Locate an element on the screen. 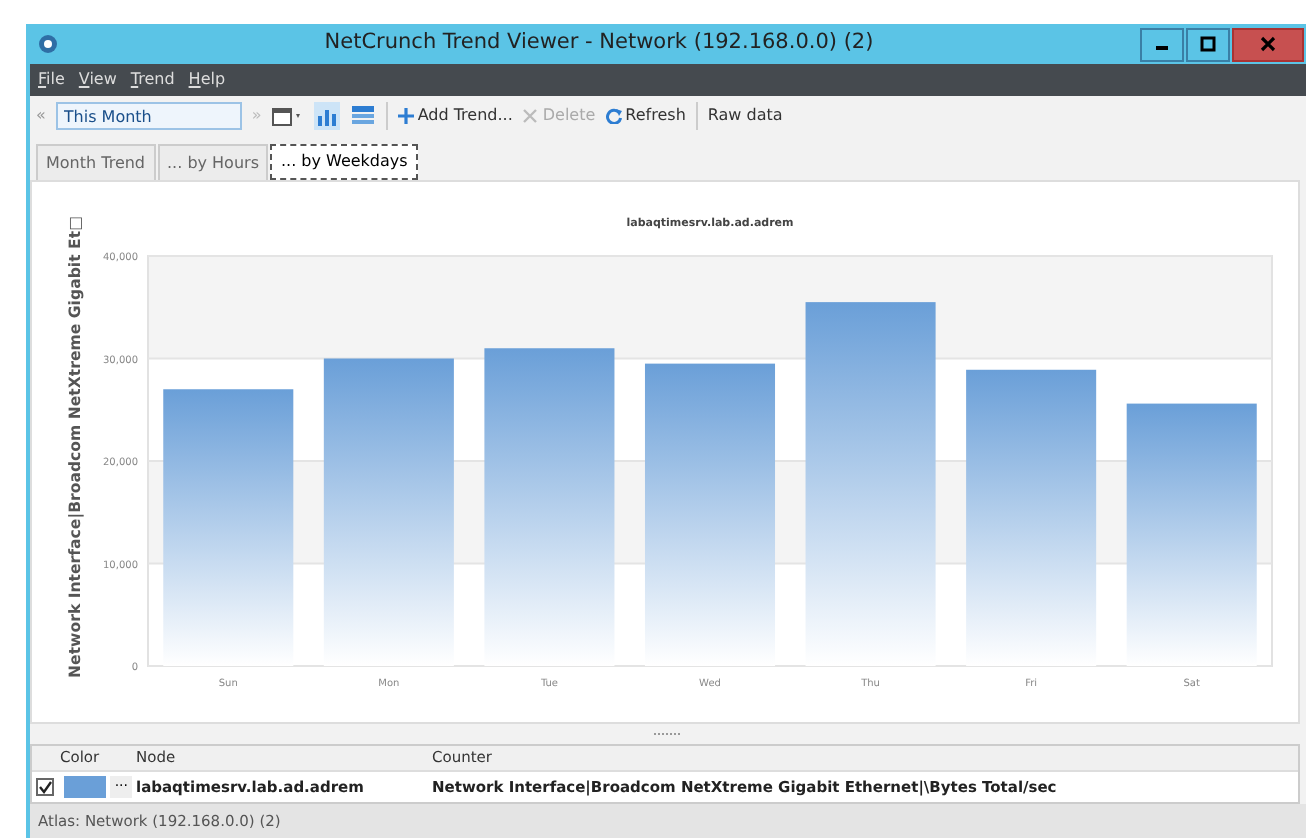 The width and height of the screenshot is (1306, 838). maximize-button is located at coordinates (1208, 44).